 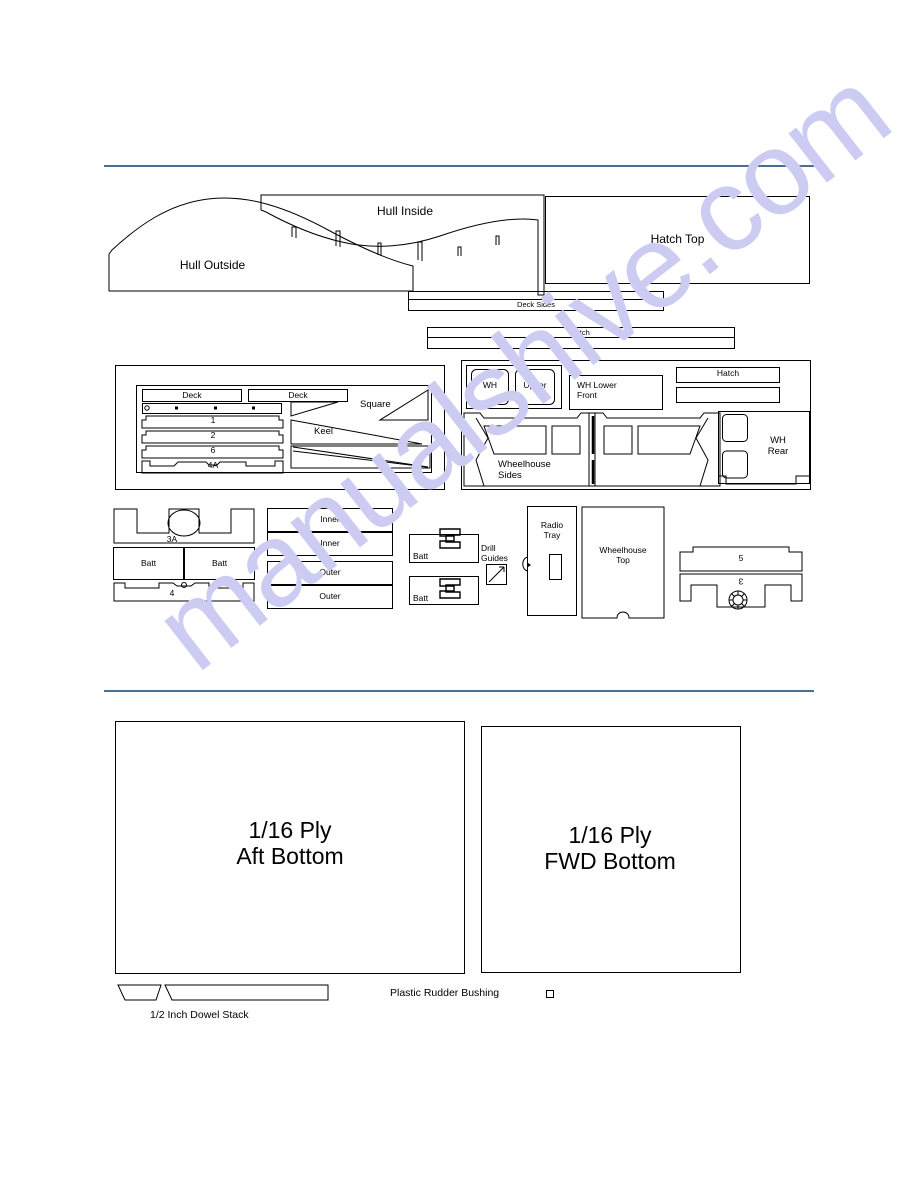 I want to click on square-label: Square, so click(x=375, y=404).